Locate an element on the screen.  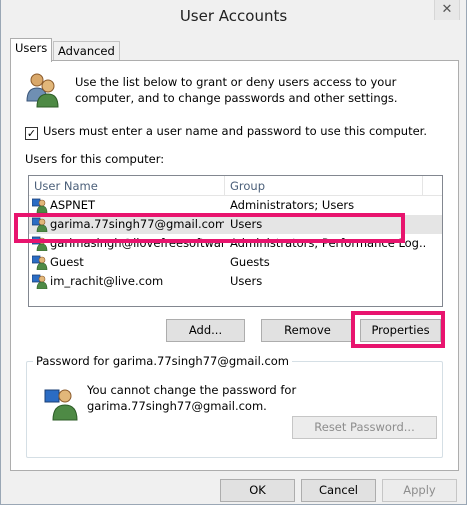
close-button: ✕ is located at coordinates (447, 10).